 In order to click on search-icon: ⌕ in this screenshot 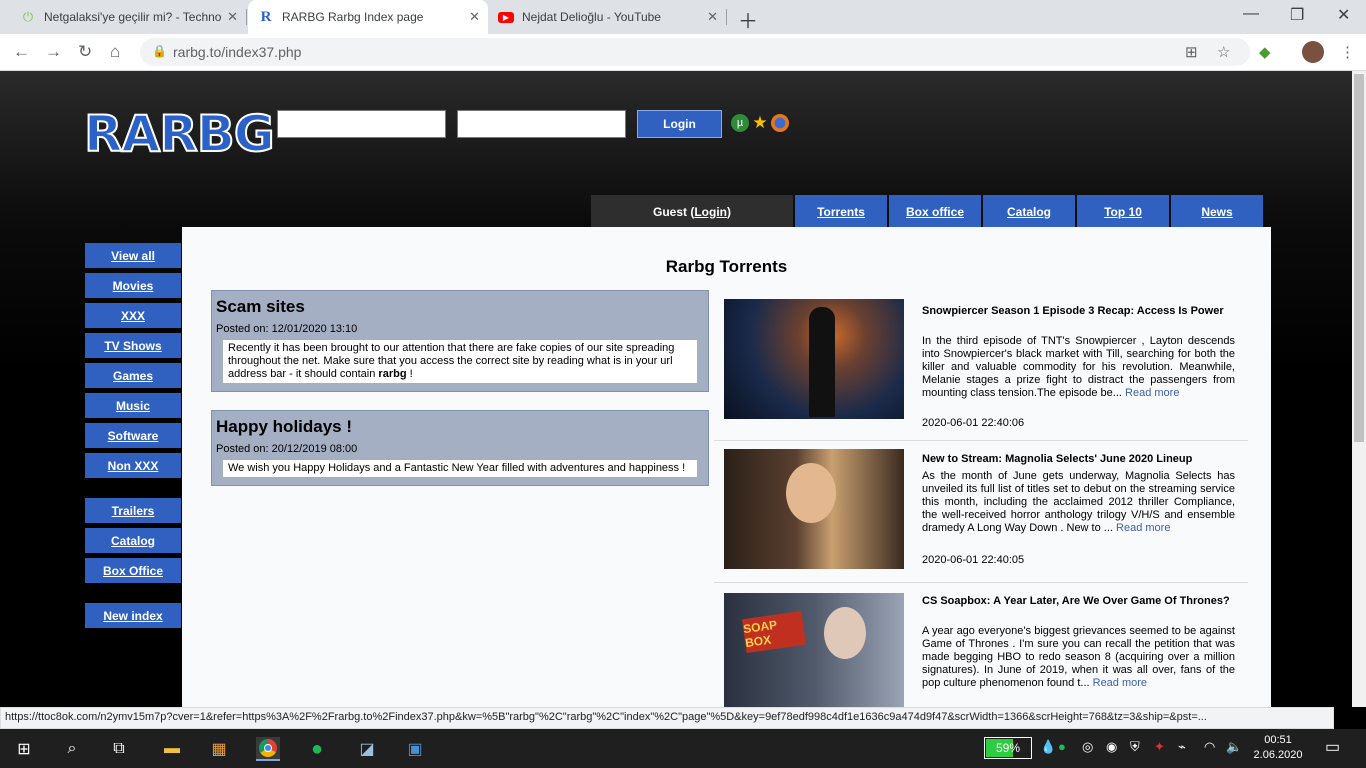, I will do `click(72, 749)`.